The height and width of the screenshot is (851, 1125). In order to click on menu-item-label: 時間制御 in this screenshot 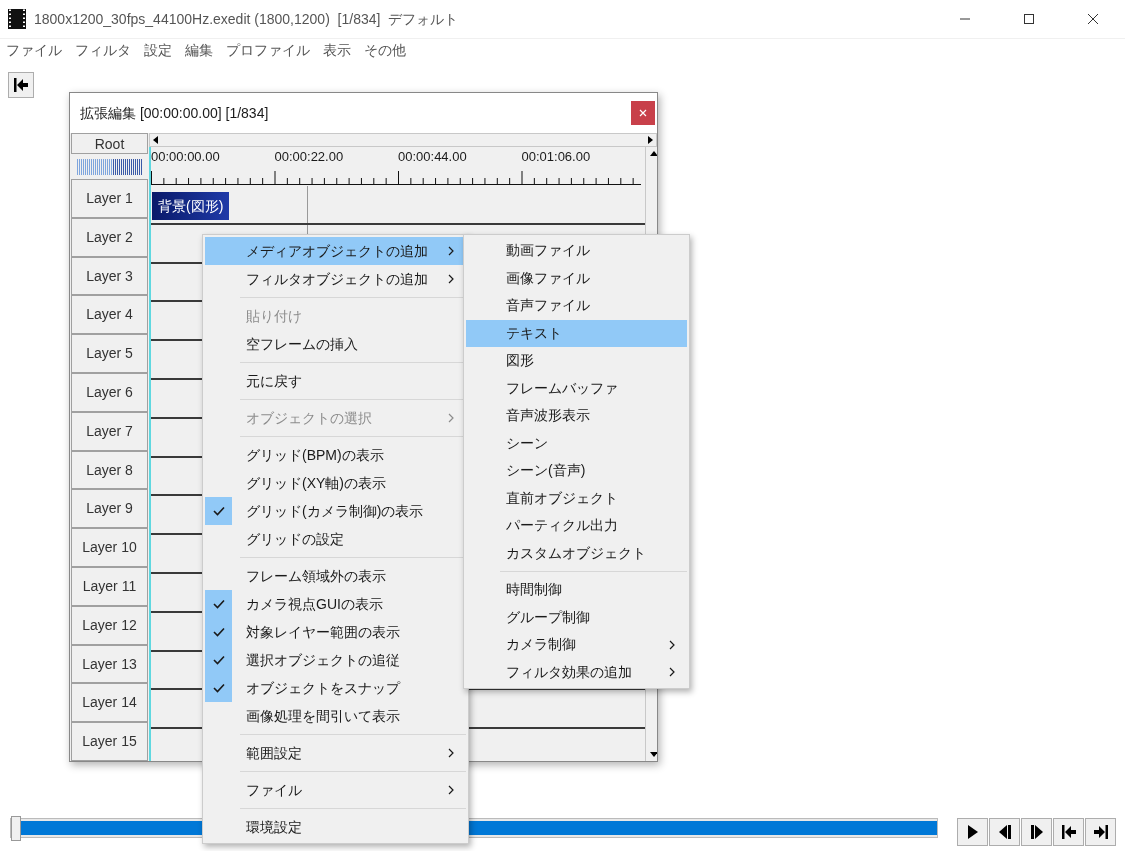, I will do `click(534, 590)`.